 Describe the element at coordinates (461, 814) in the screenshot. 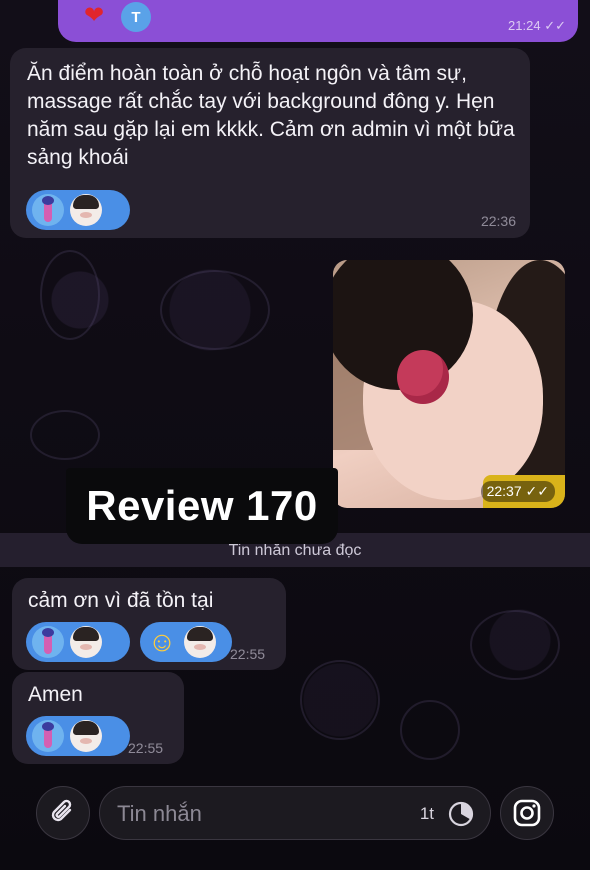

I see `timer-icon` at that location.